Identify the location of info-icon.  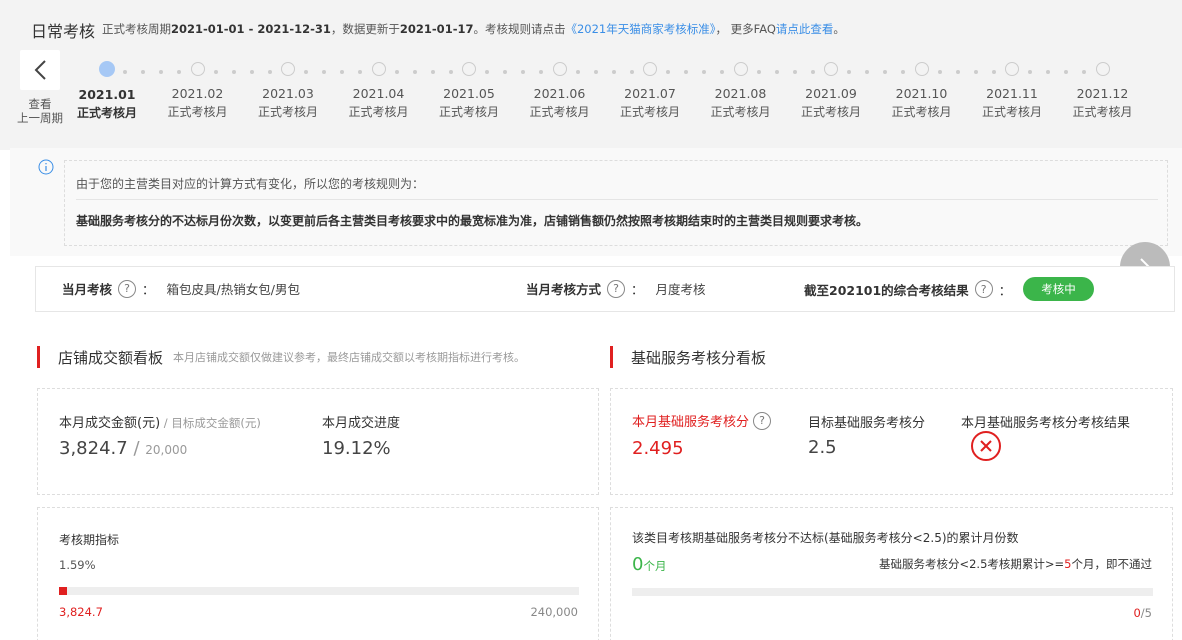
(46, 167).